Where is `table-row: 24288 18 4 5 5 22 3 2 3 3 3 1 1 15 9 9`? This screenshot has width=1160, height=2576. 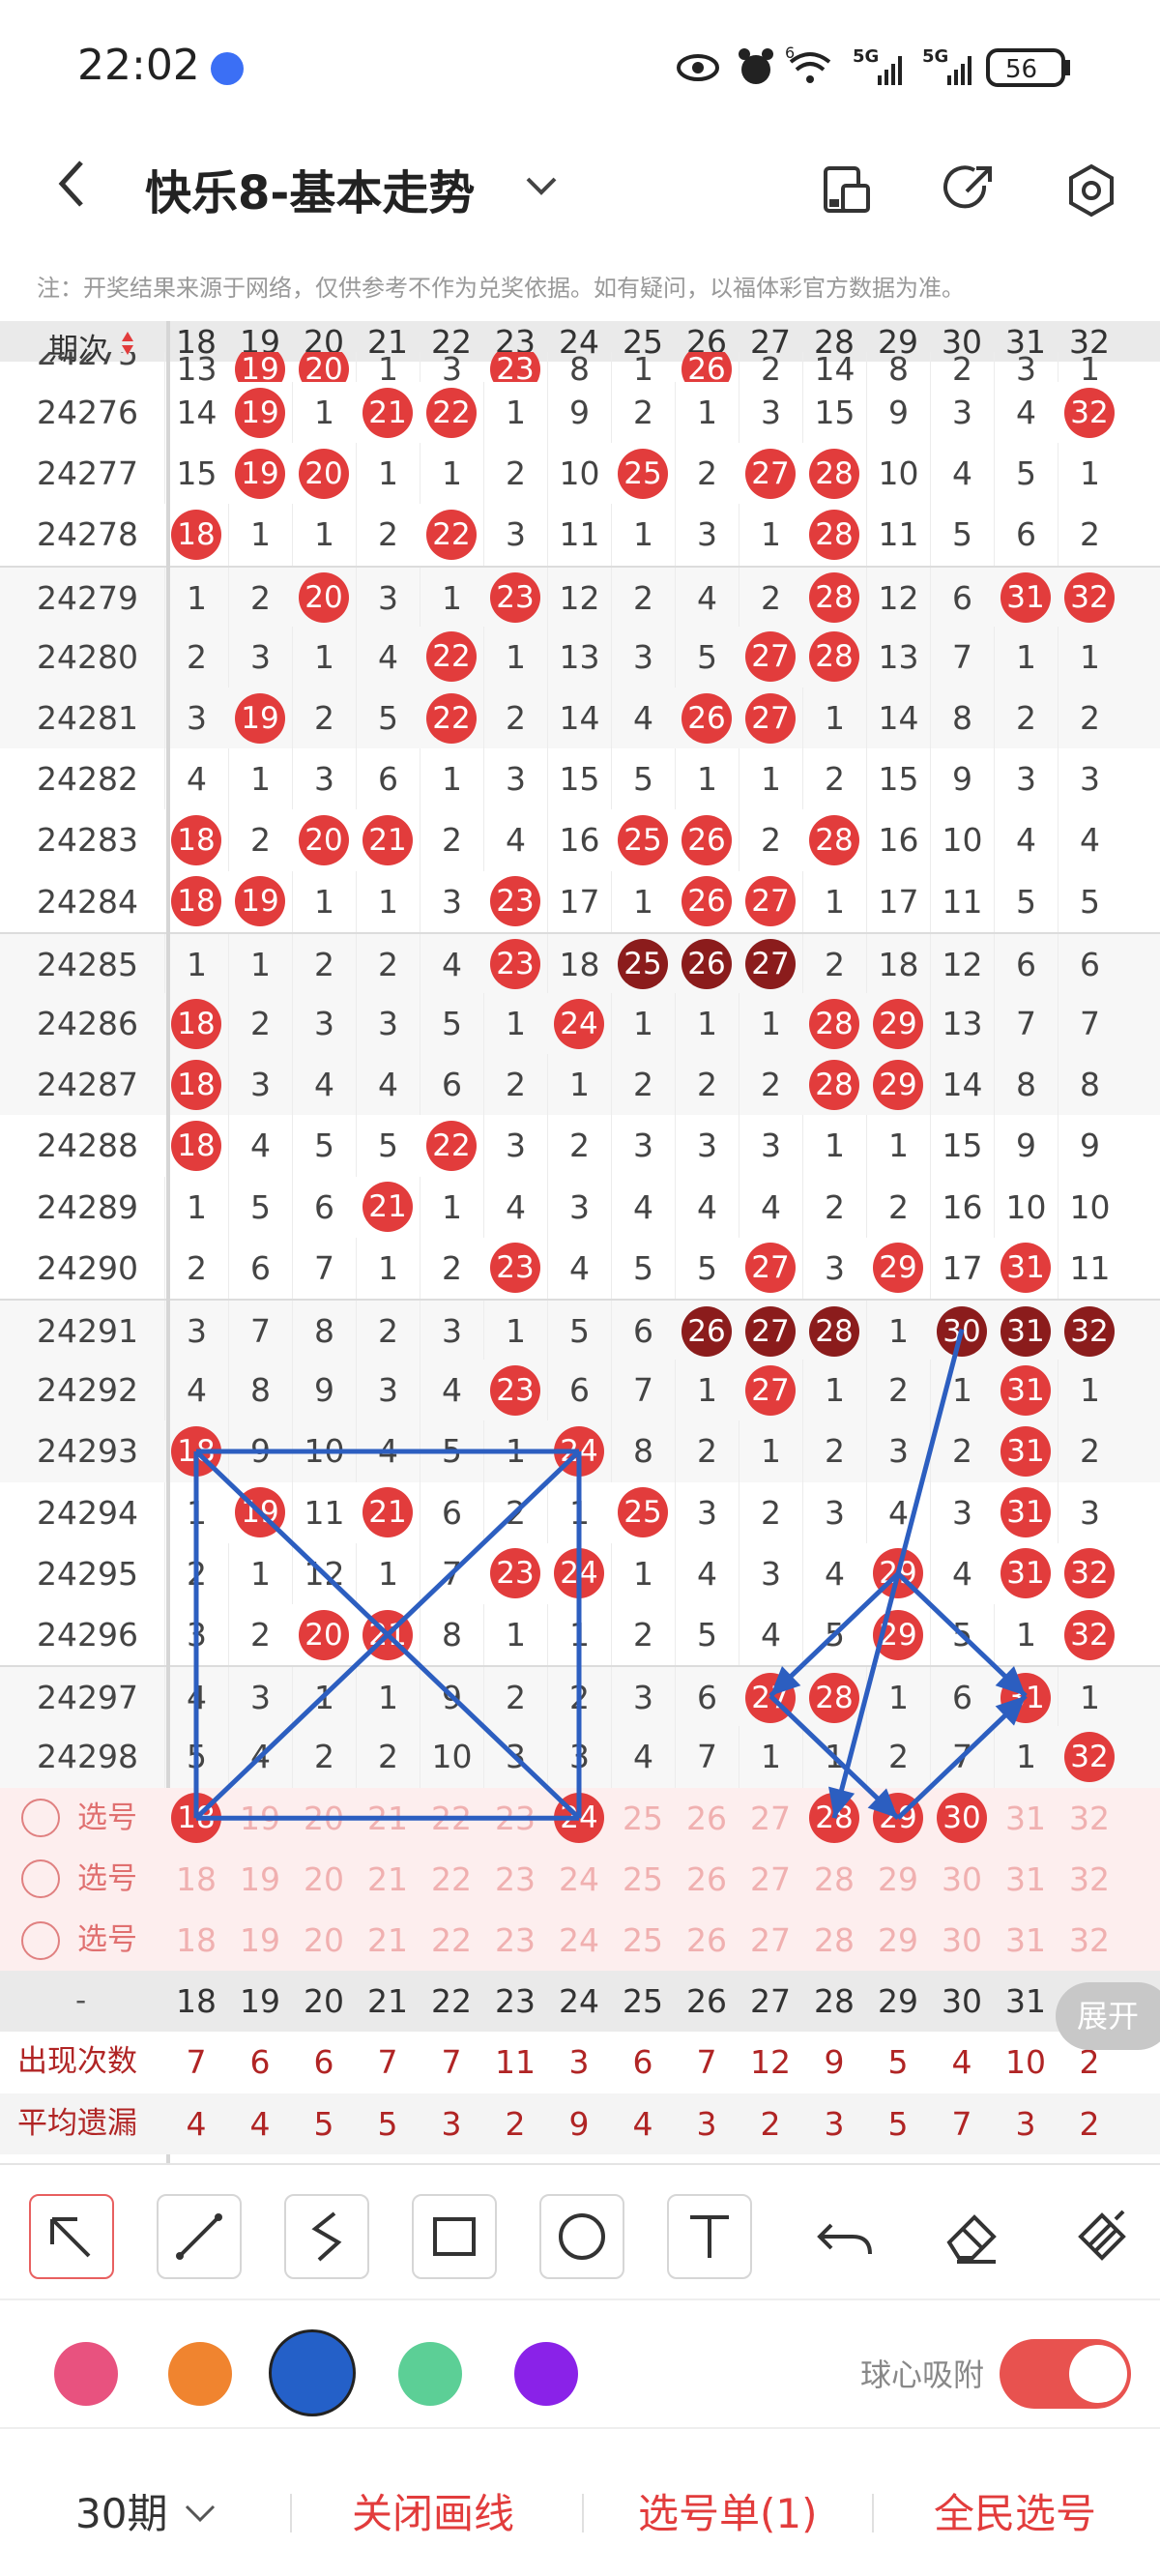
table-row: 24288 18 4 5 5 22 3 2 3 3 3 1 1 15 9 9 is located at coordinates (580, 1146).